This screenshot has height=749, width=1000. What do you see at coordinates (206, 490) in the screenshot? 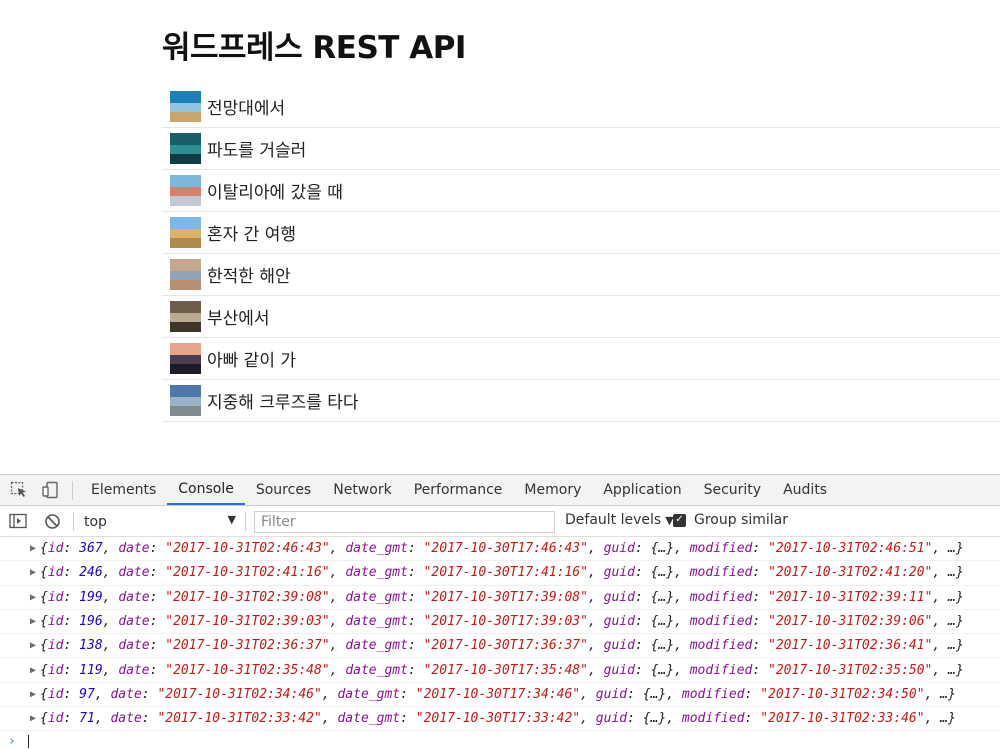
I see `tab-console: Console` at bounding box center [206, 490].